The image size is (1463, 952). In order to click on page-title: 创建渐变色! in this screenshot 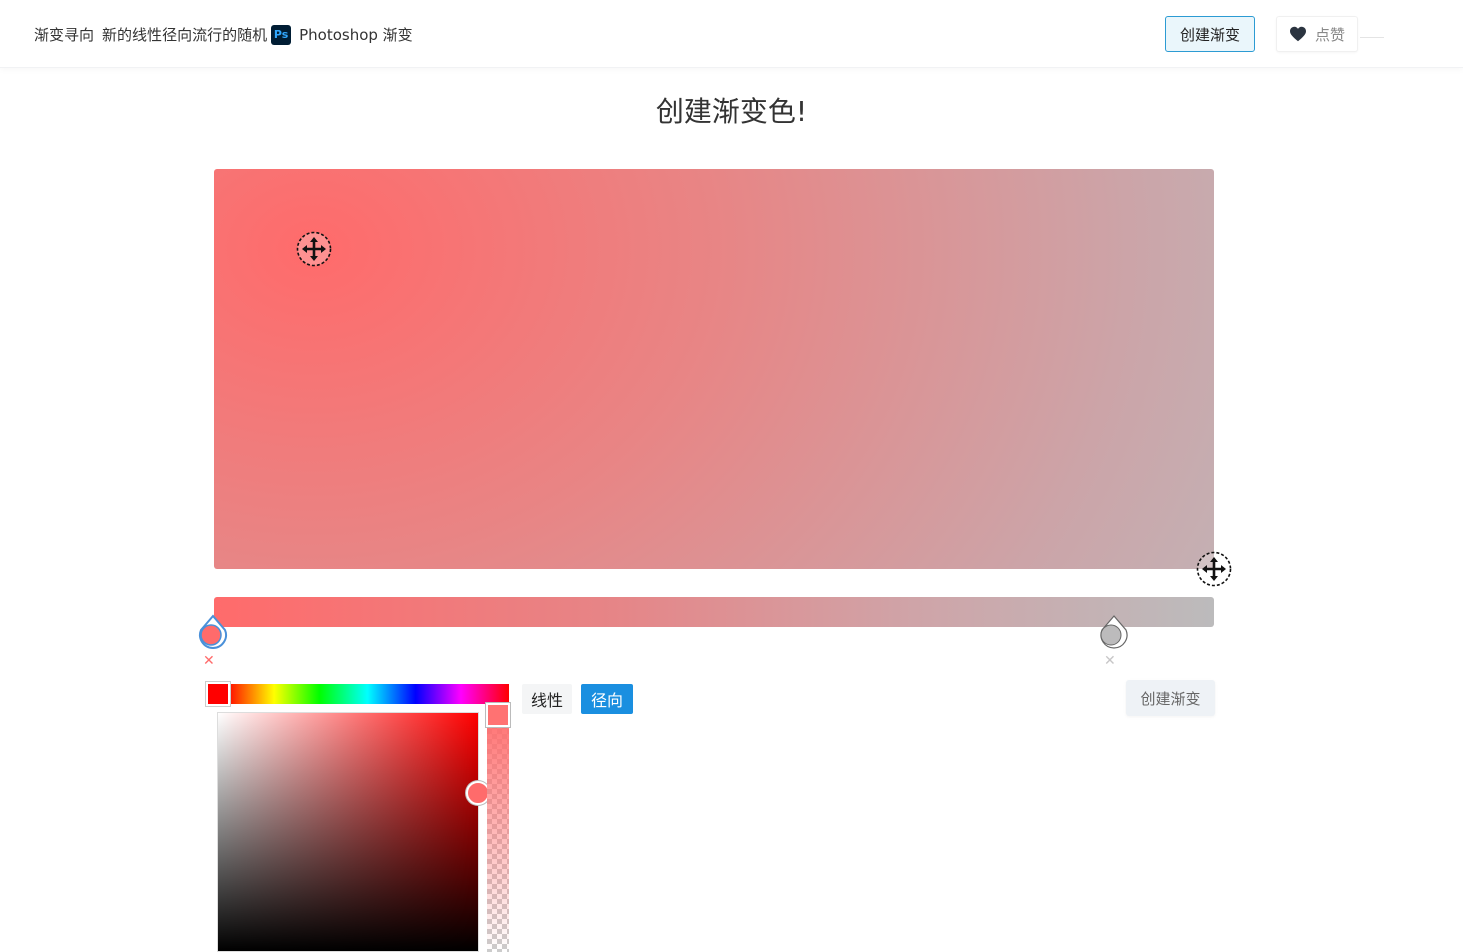, I will do `click(731, 111)`.